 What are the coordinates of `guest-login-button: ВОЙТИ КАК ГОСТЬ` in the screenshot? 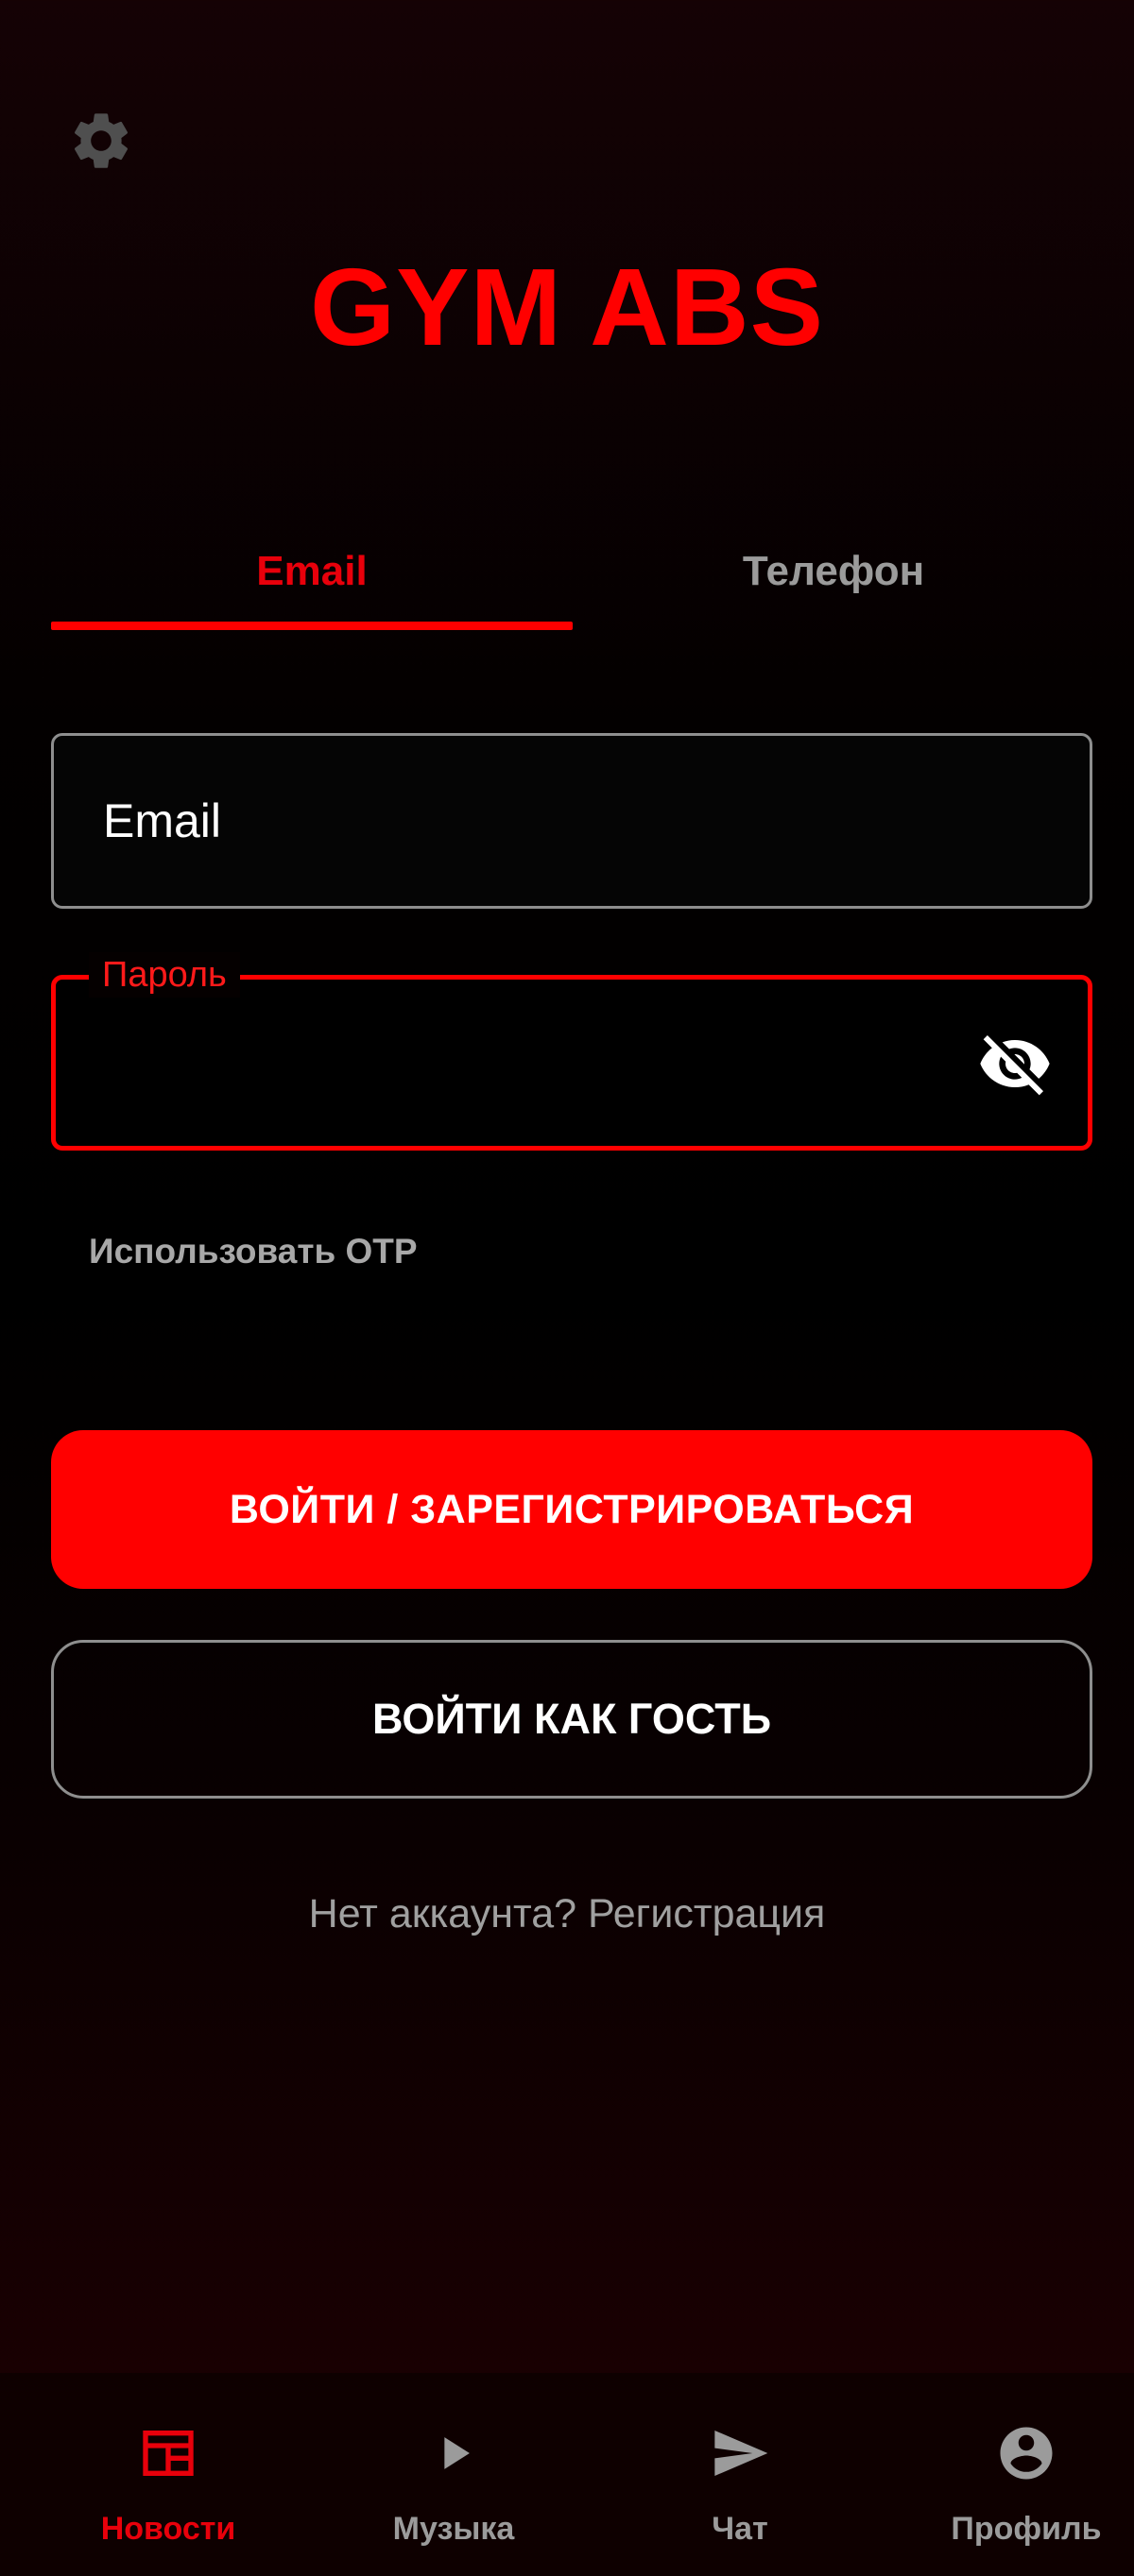 It's located at (571, 1720).